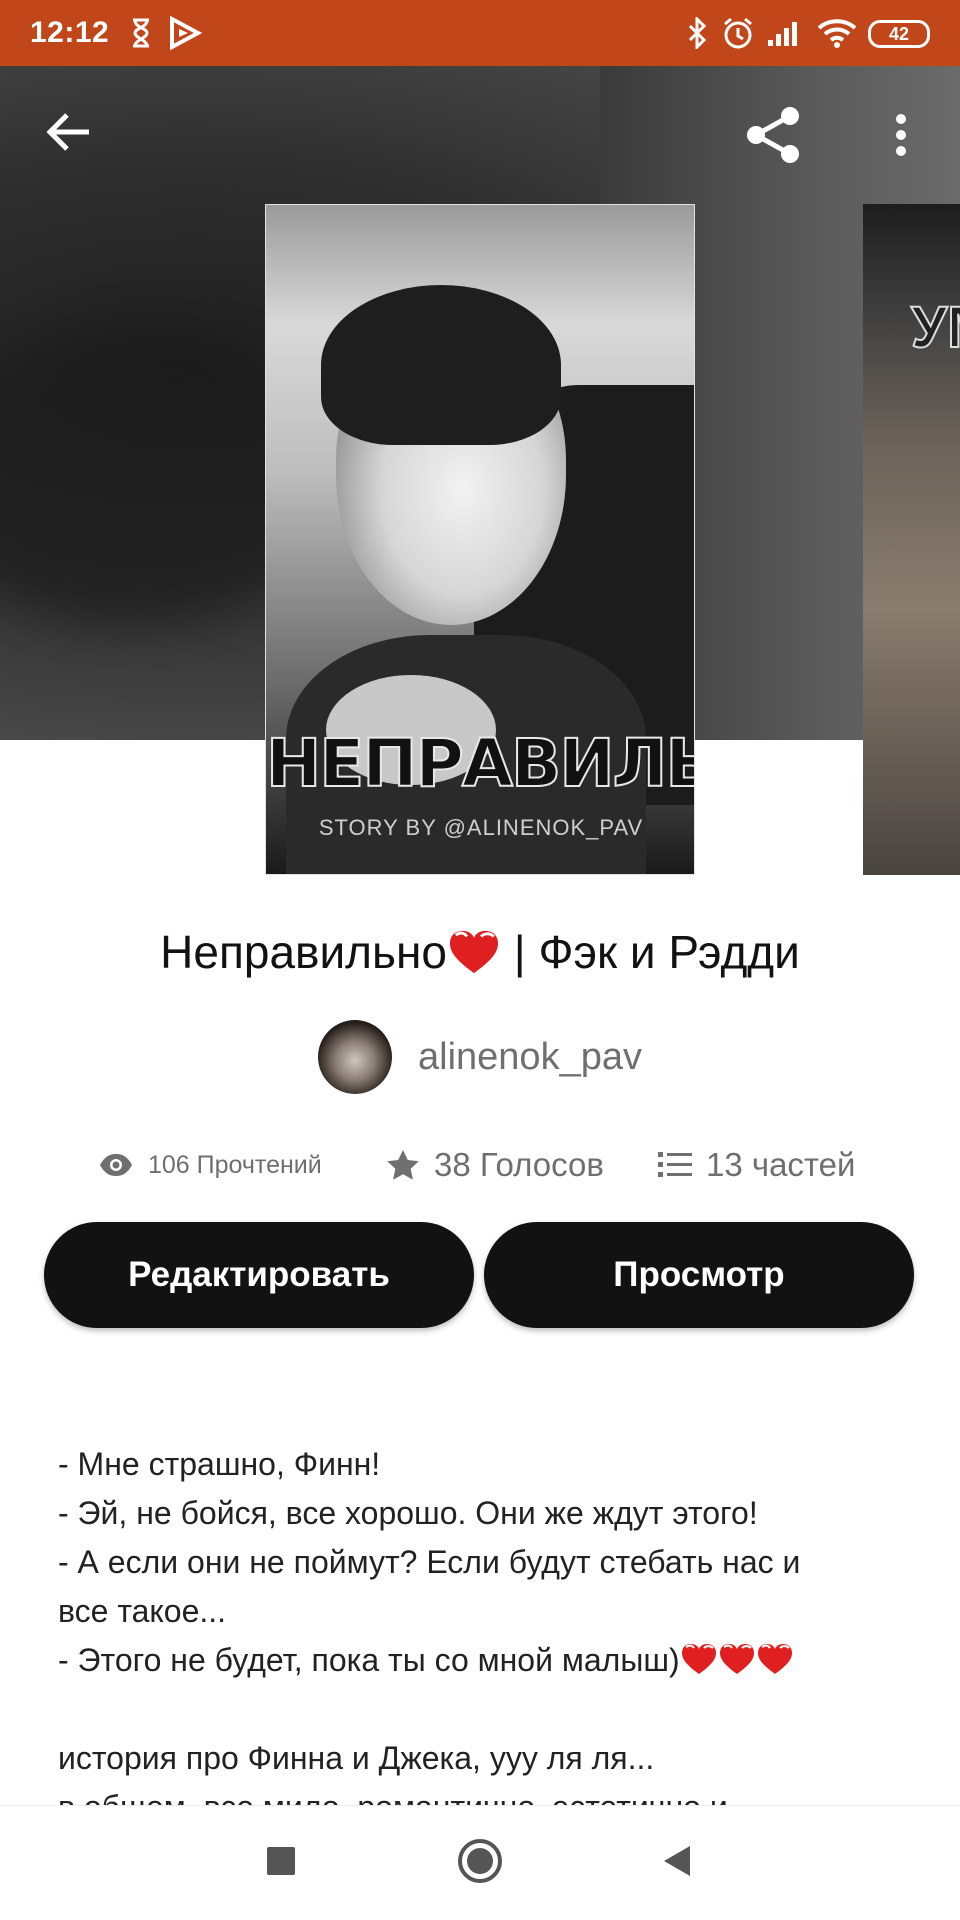 Image resolution: width=960 pixels, height=1920 pixels. I want to click on back-button, so click(68, 132).